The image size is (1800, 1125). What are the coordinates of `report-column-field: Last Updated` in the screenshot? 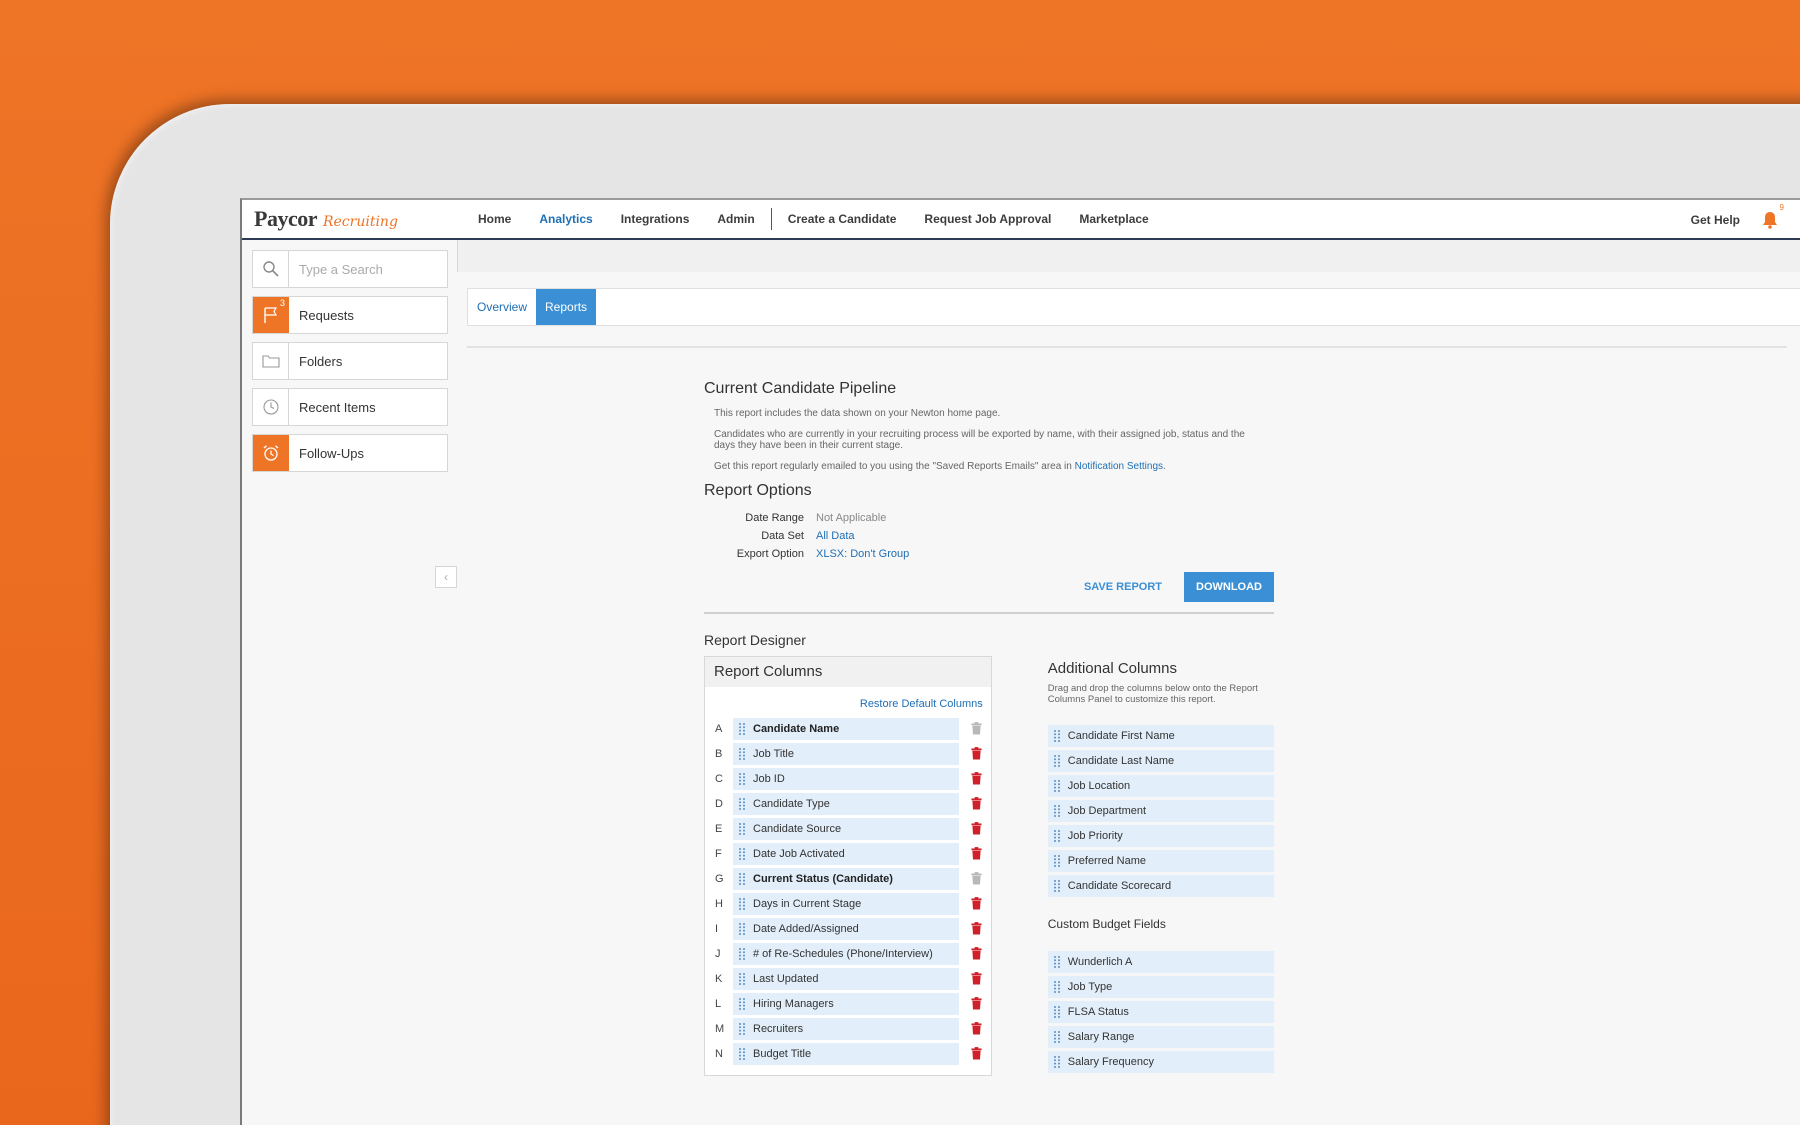 It's located at (846, 978).